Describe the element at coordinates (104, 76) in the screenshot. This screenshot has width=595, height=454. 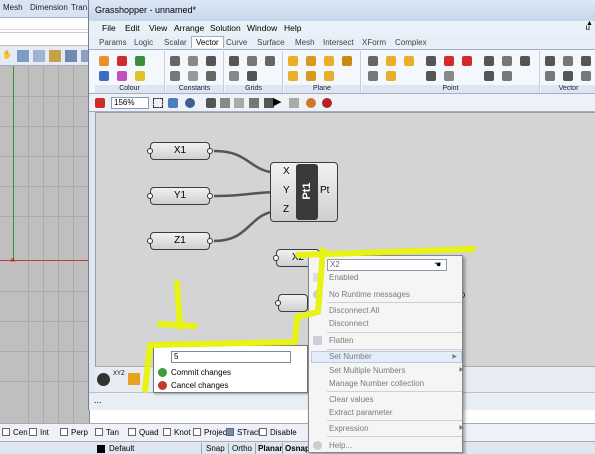
I see `colour-cmyk-icon` at that location.